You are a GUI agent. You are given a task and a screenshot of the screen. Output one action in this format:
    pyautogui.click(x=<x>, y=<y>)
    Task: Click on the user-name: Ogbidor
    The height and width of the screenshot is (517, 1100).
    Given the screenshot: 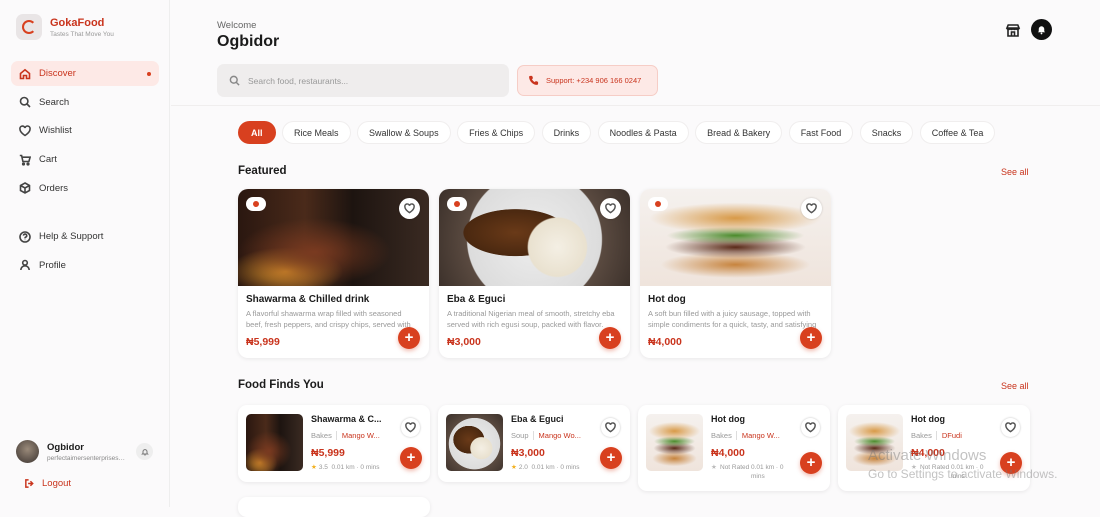 What is the action you would take?
    pyautogui.click(x=65, y=447)
    